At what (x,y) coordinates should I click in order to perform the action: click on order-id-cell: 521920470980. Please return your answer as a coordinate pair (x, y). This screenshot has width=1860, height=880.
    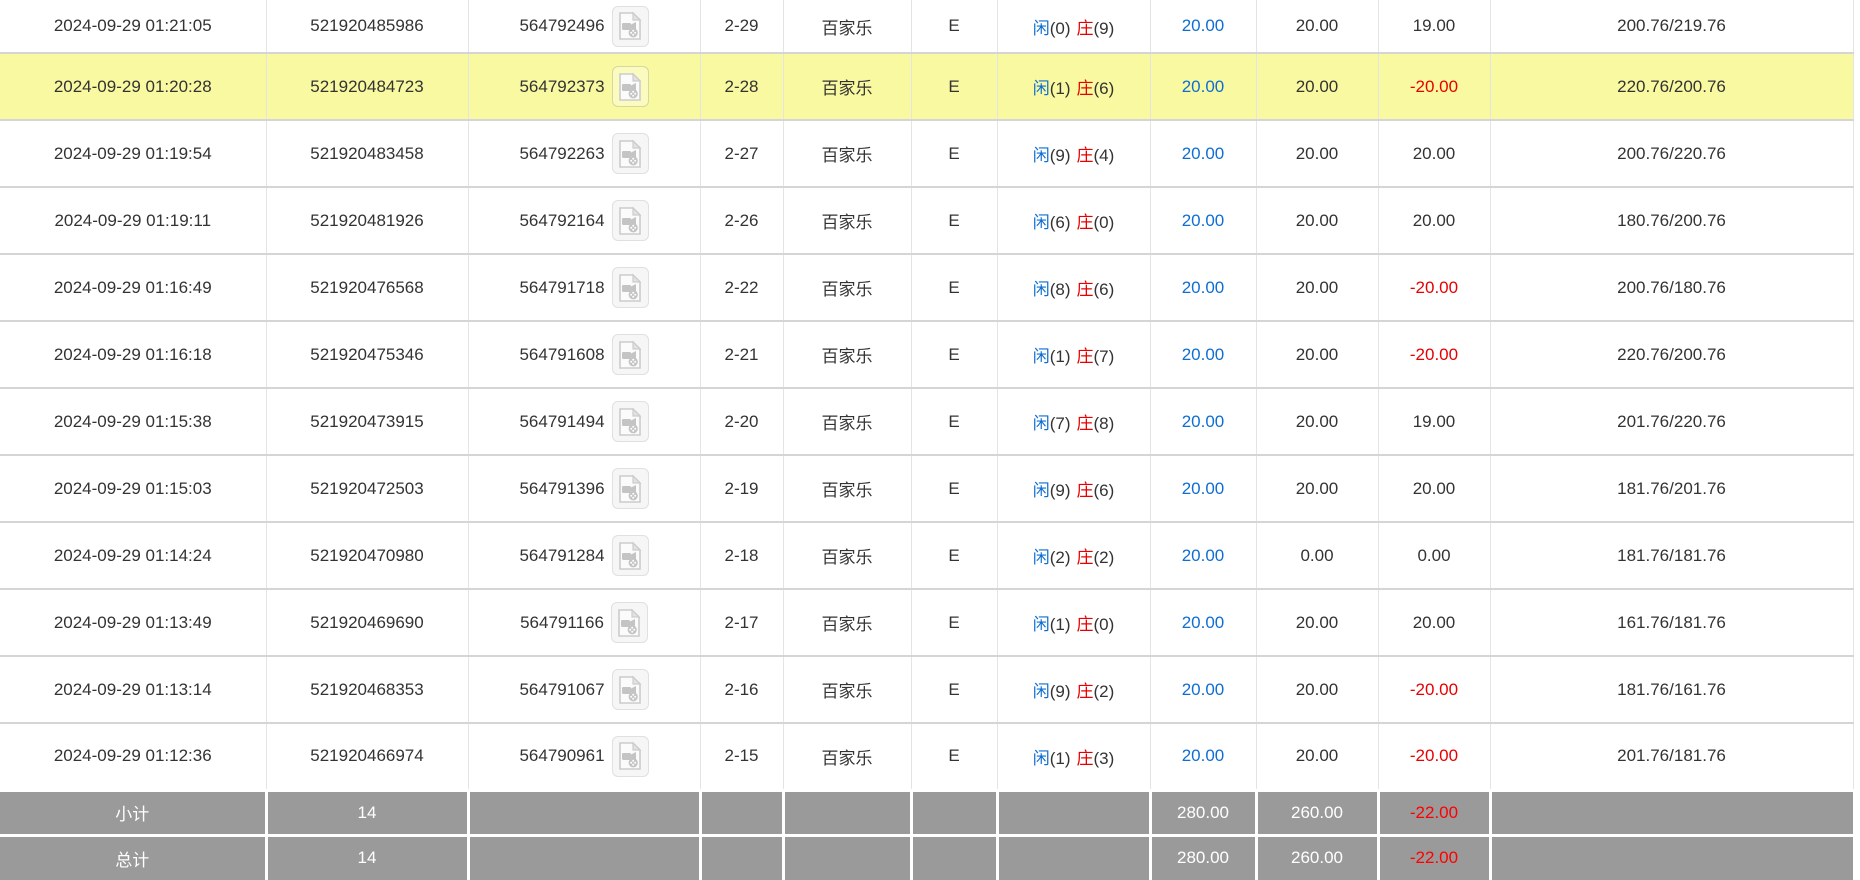
    Looking at the image, I should click on (367, 555).